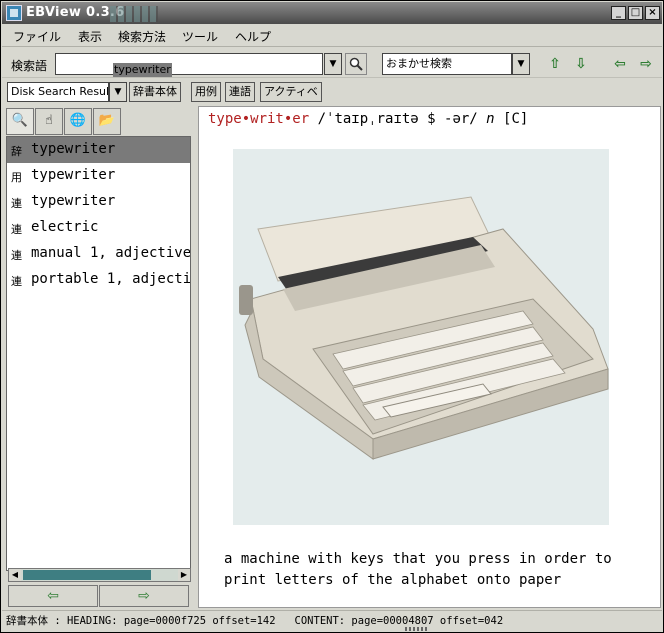 Image resolution: width=664 pixels, height=633 pixels. What do you see at coordinates (555, 64) in the screenshot?
I see `up-arrow-icon: ⇧` at bounding box center [555, 64].